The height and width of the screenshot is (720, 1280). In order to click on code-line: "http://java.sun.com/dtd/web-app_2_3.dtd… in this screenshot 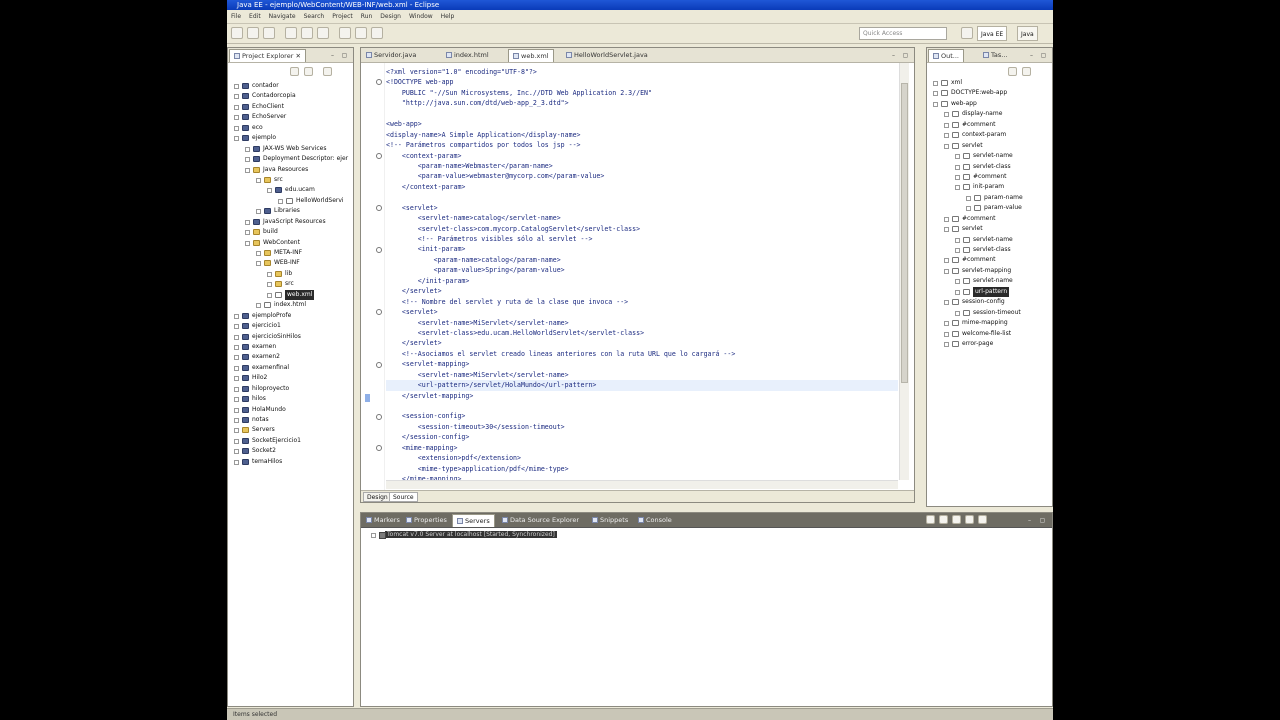, I will do `click(642, 103)`.